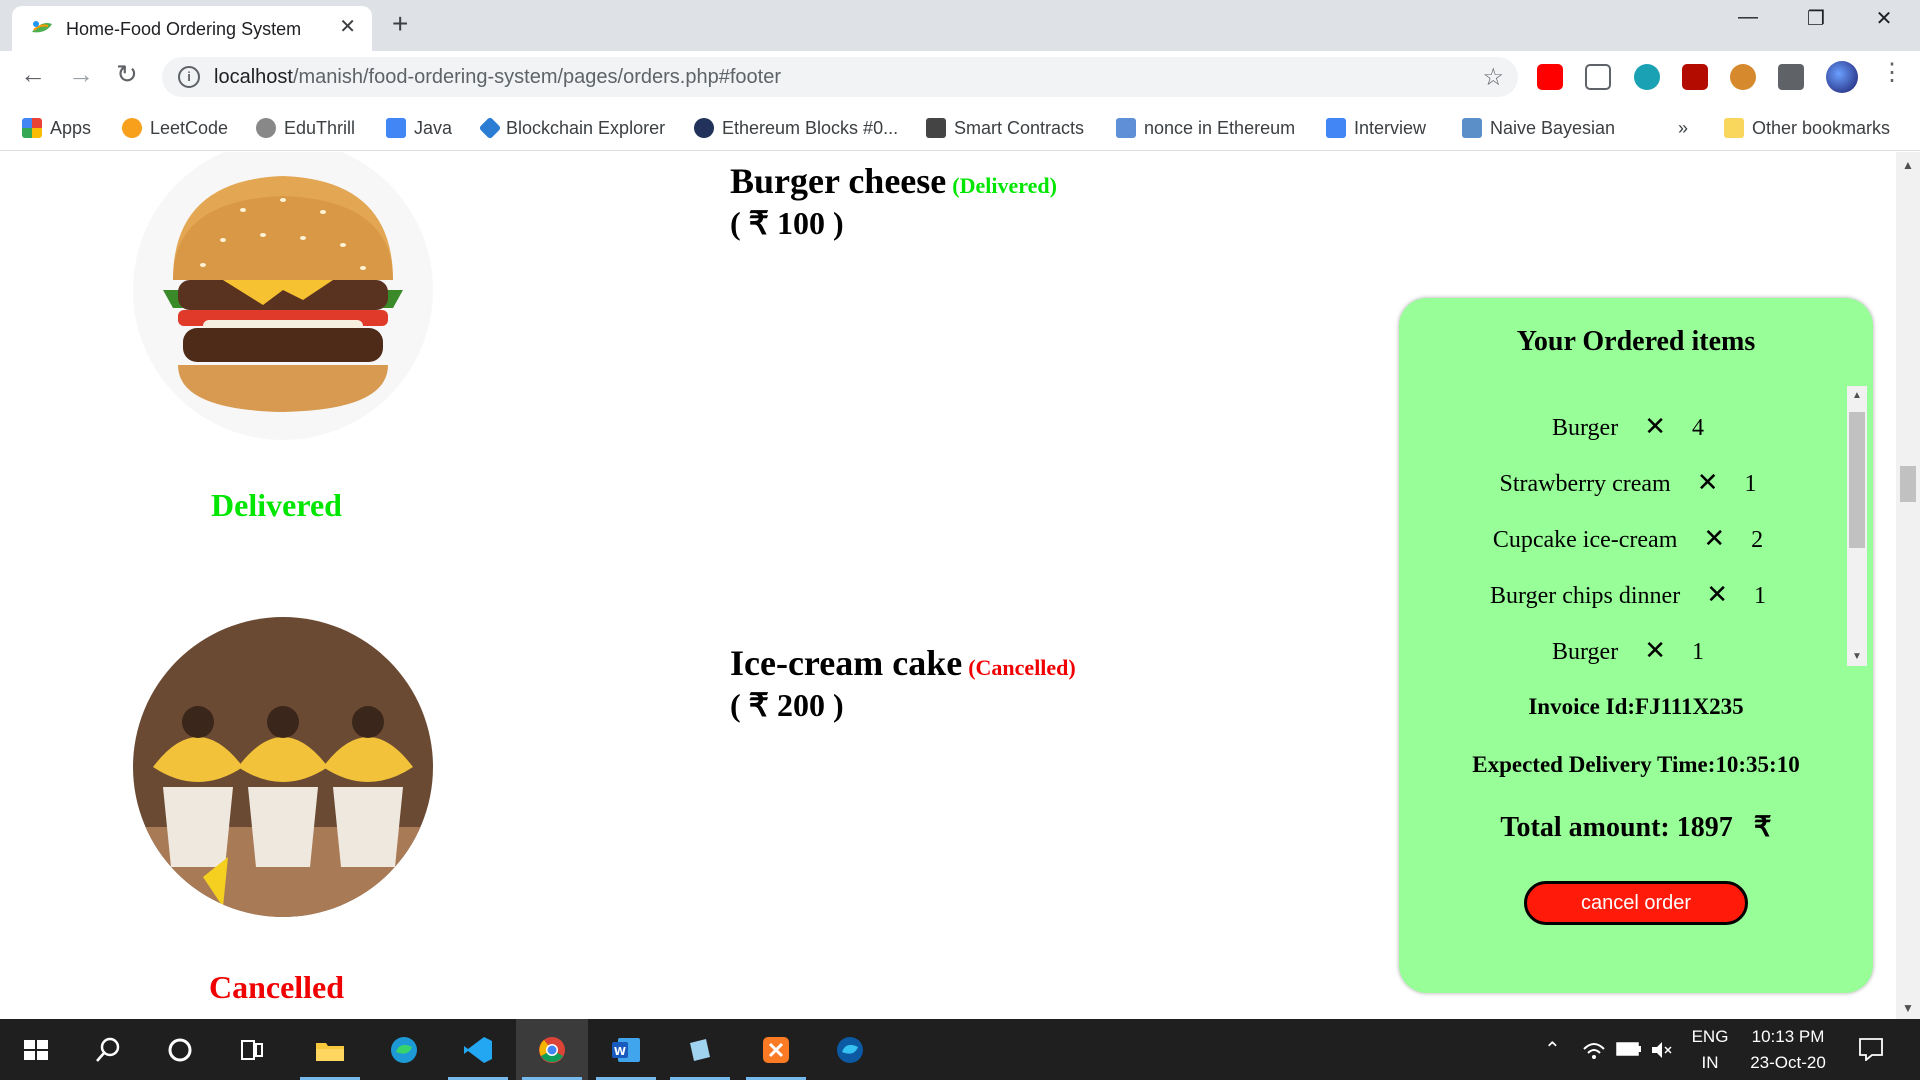 The image size is (1920, 1080). What do you see at coordinates (1762, 827) in the screenshot?
I see `rupee-icon: ₹` at bounding box center [1762, 827].